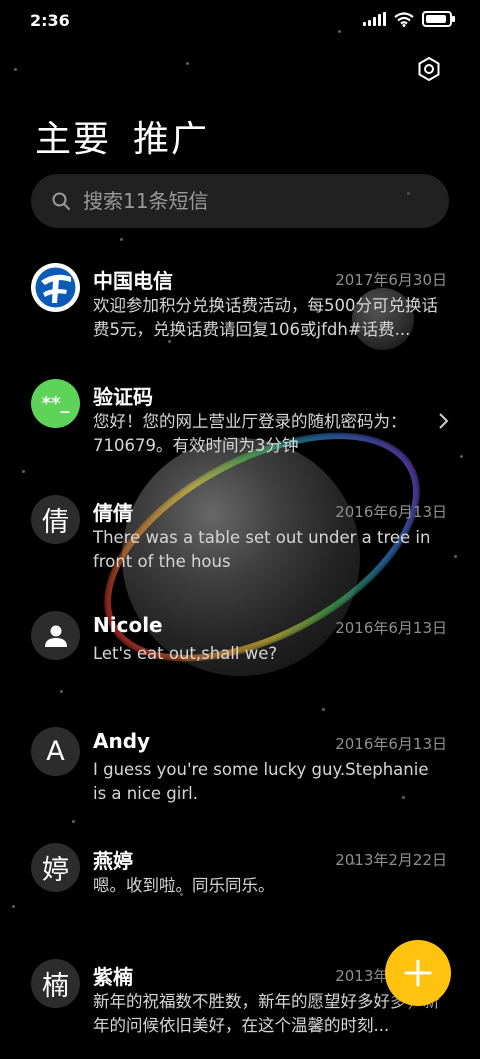 Image resolution: width=480 pixels, height=1059 pixels. Describe the element at coordinates (55, 635) in the screenshot. I see `person-icon` at that location.